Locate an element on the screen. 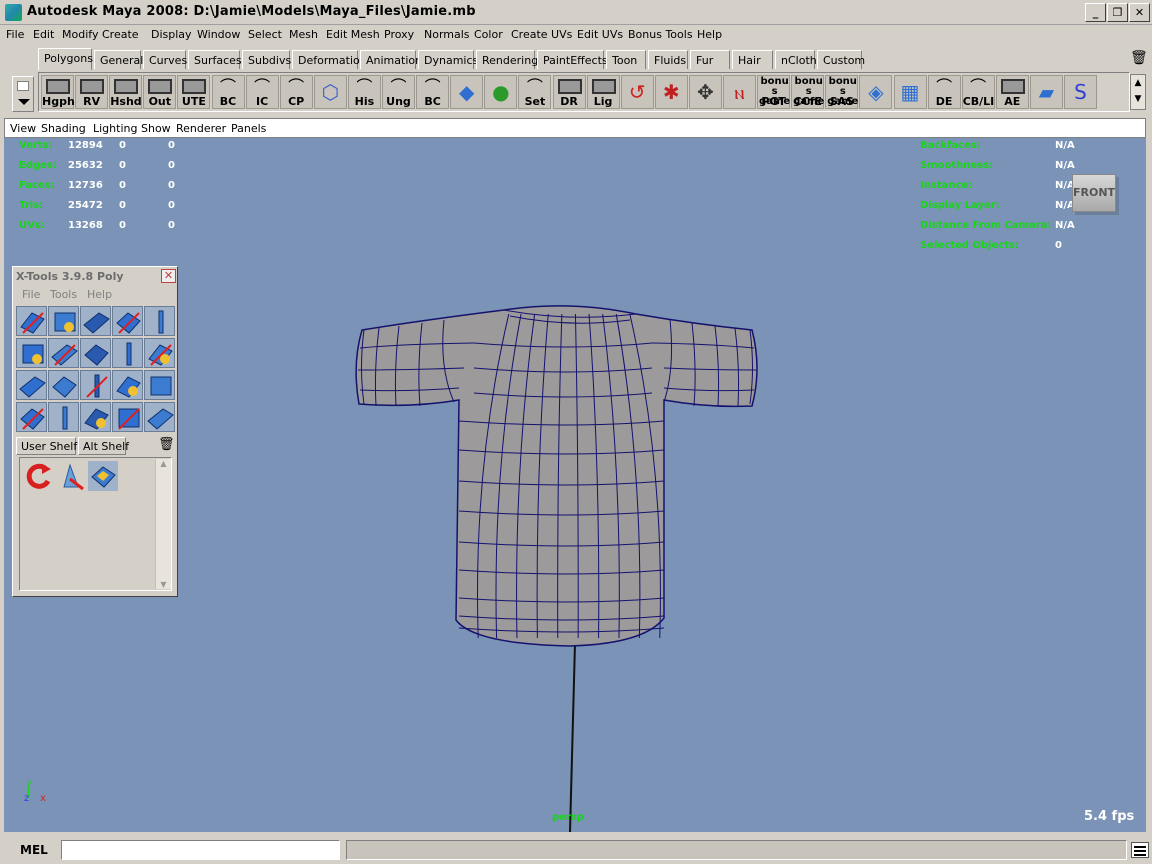 This screenshot has width=1152, height=864. view-cube: FRONT is located at coordinates (1094, 193).